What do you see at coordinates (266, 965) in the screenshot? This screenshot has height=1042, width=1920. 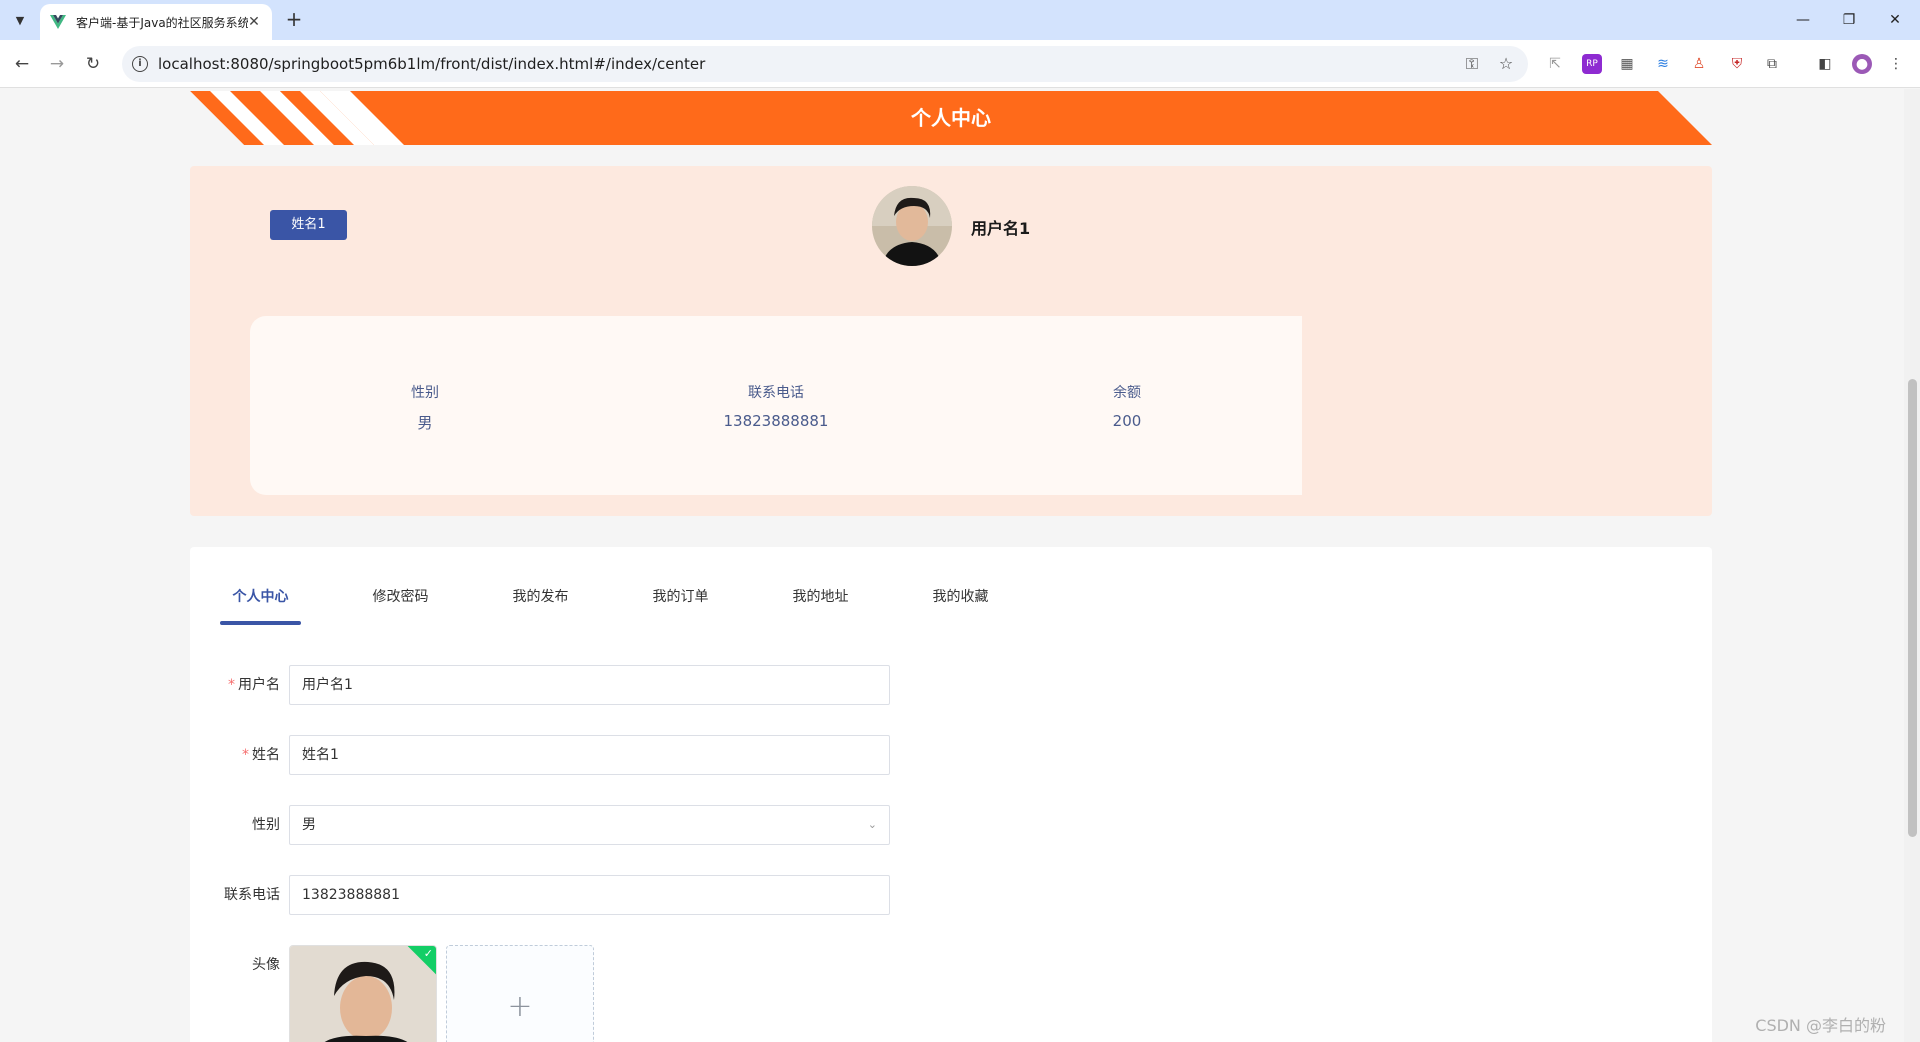 I see `avatar-label: 头像` at bounding box center [266, 965].